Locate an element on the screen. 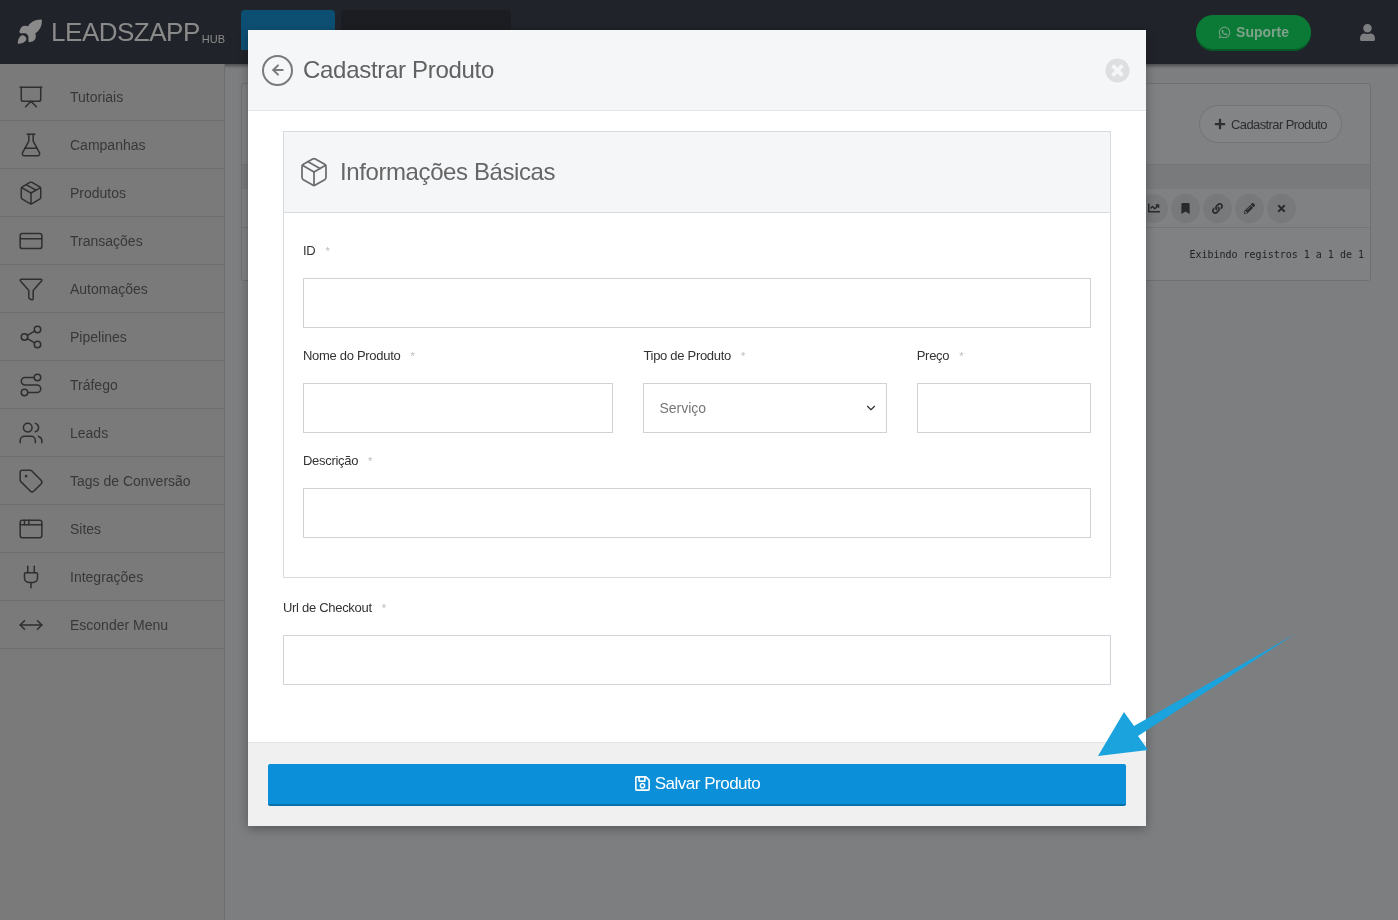  chart-icon is located at coordinates (1153, 208).